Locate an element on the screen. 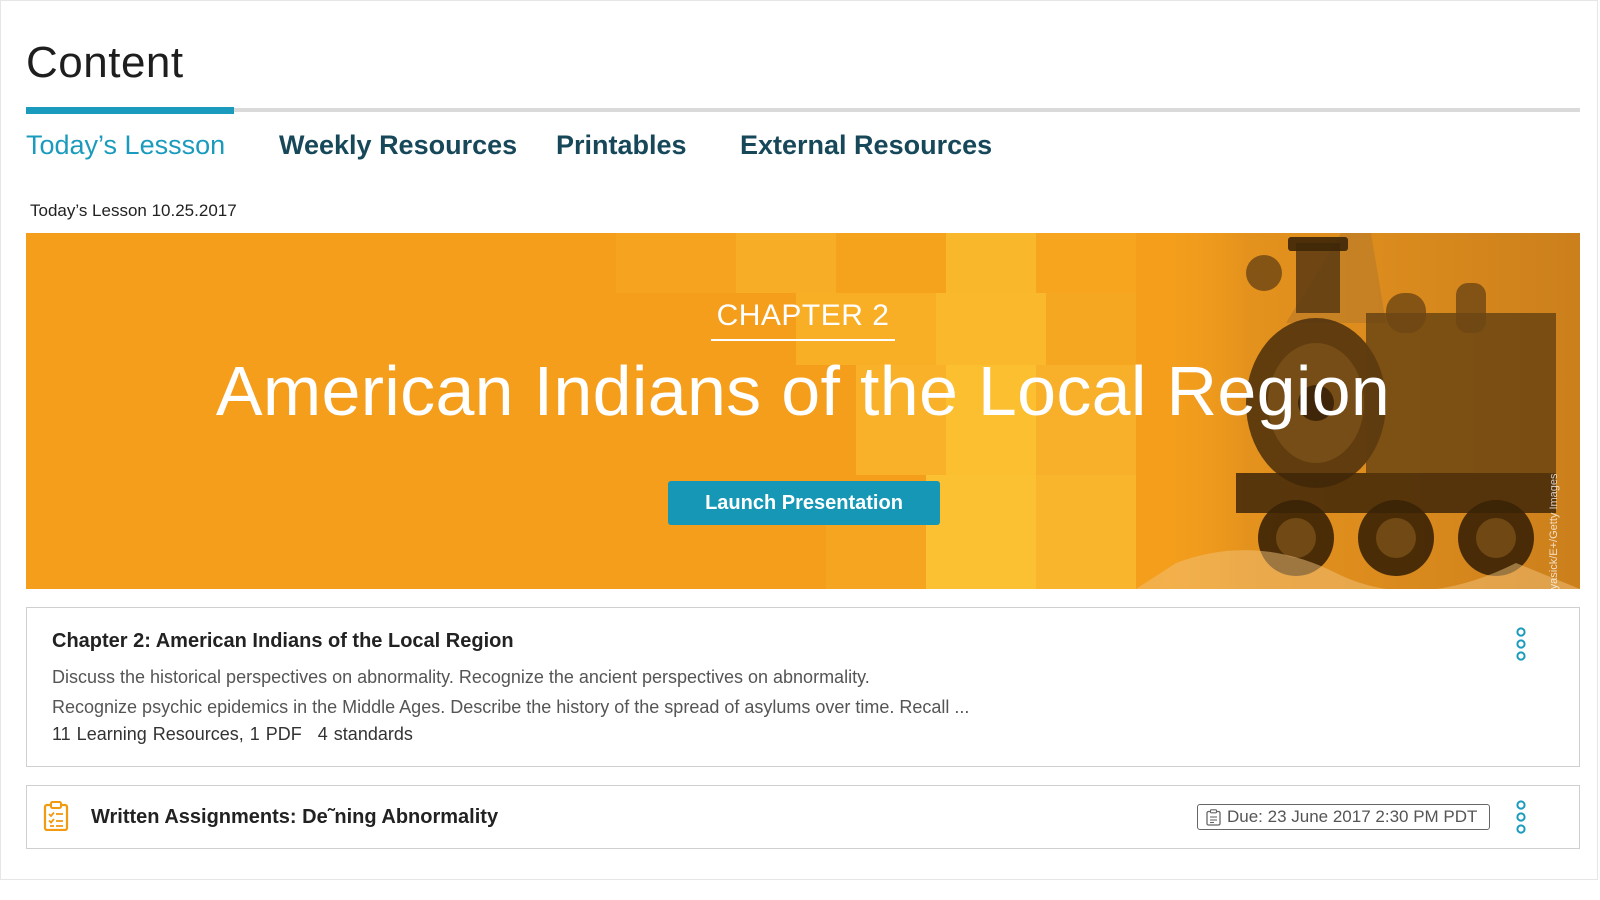 This screenshot has height=900, width=1600. tab-external-resources: External Resources is located at coordinates (866, 145).